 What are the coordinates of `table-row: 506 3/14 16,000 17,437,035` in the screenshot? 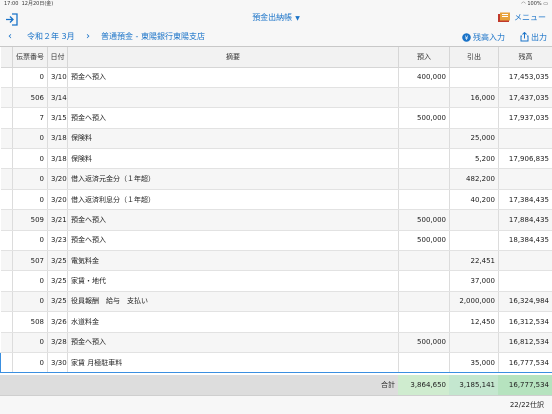 It's located at (276, 98).